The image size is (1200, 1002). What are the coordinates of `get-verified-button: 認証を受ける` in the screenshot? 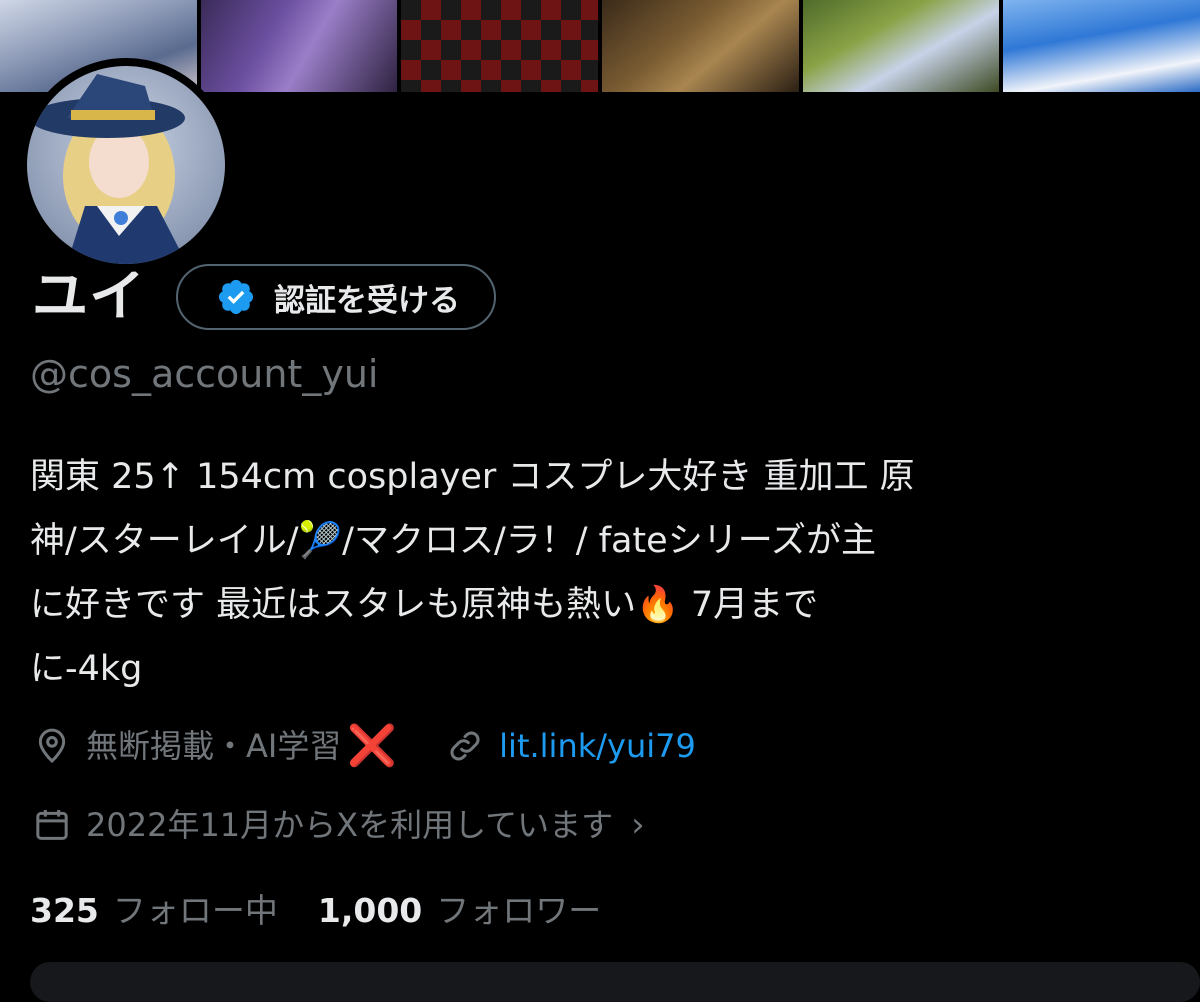 It's located at (336, 297).